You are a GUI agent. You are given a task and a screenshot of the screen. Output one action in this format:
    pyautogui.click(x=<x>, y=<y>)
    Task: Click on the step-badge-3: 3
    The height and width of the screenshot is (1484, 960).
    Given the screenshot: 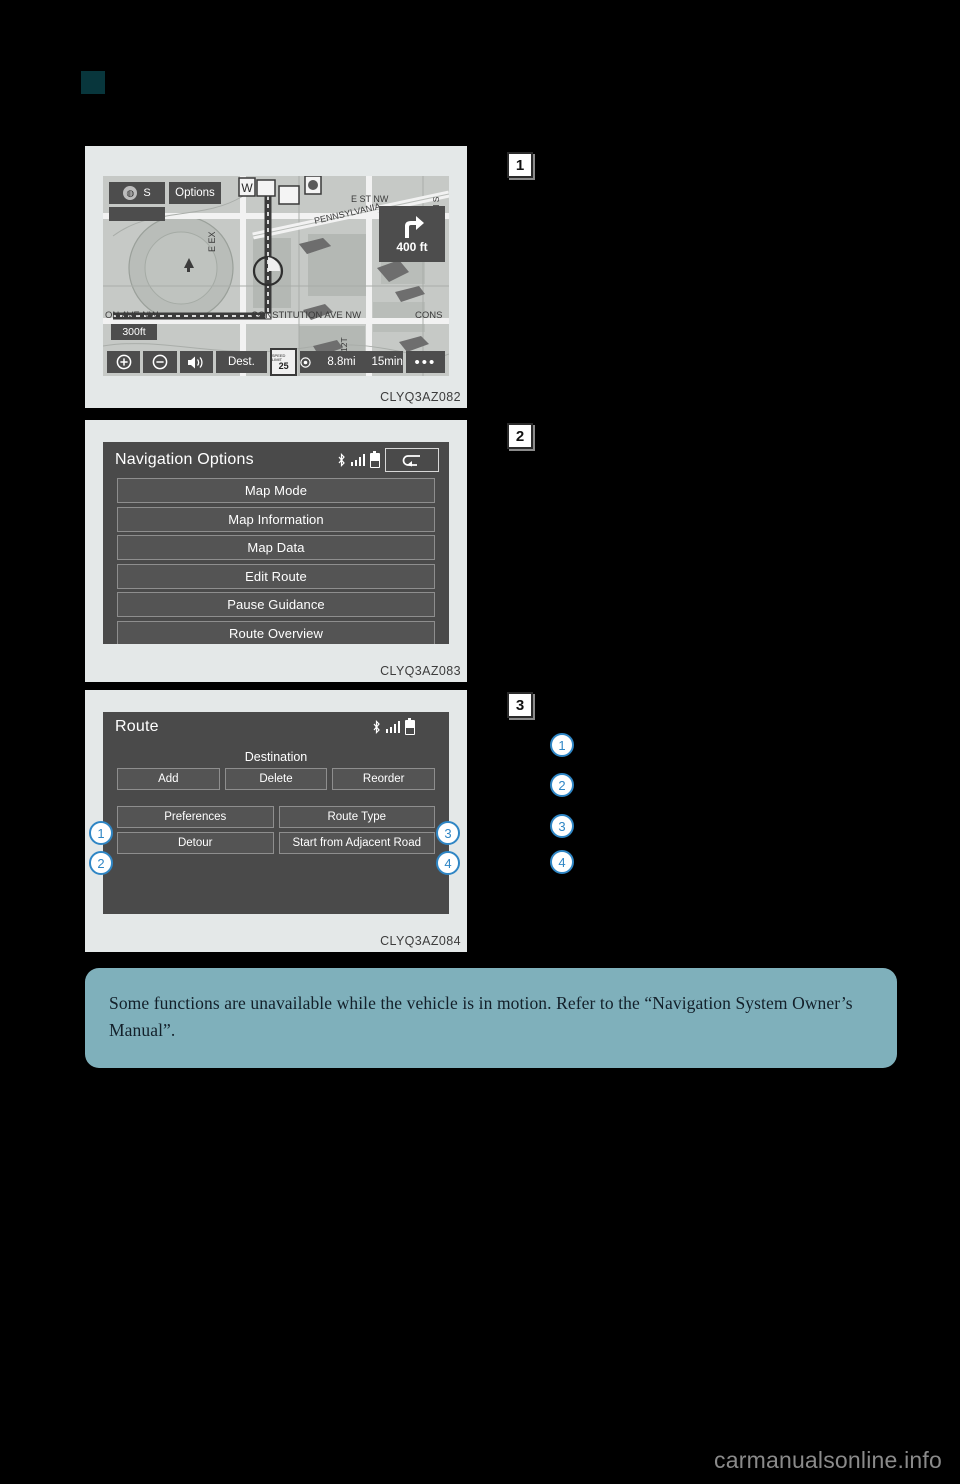 What is the action you would take?
    pyautogui.click(x=520, y=705)
    